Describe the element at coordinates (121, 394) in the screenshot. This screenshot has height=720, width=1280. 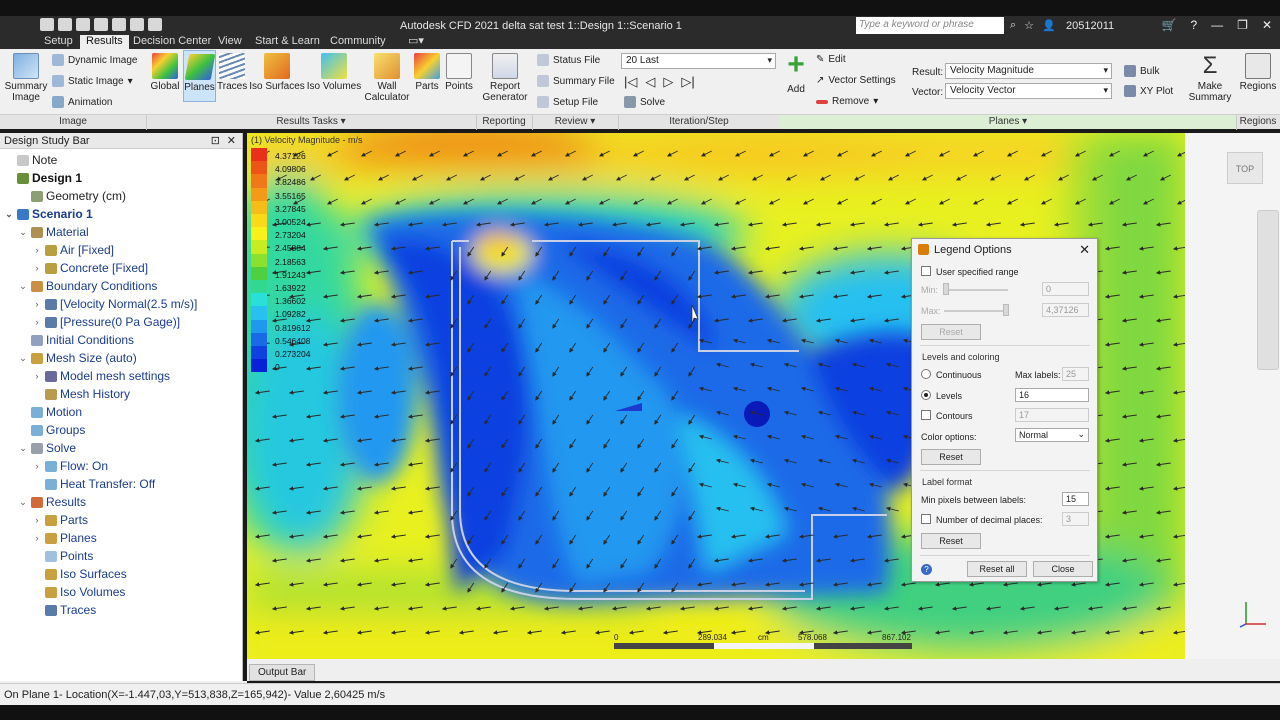
I see `tree-item: Mesh History` at that location.